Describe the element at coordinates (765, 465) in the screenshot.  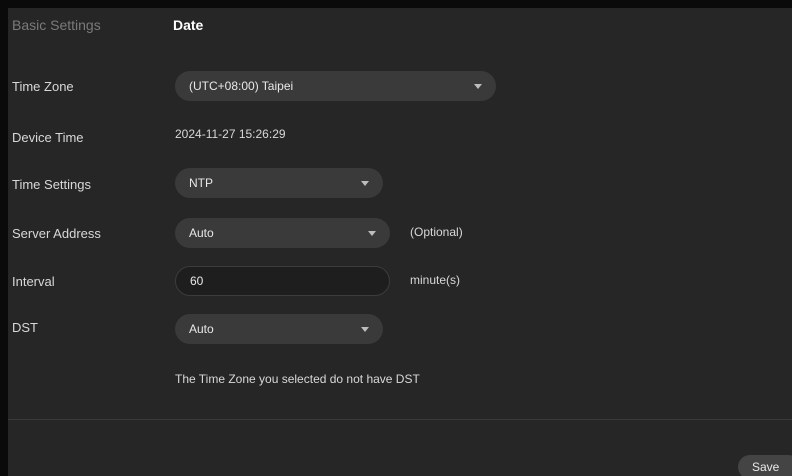
I see `save-button: Save` at that location.